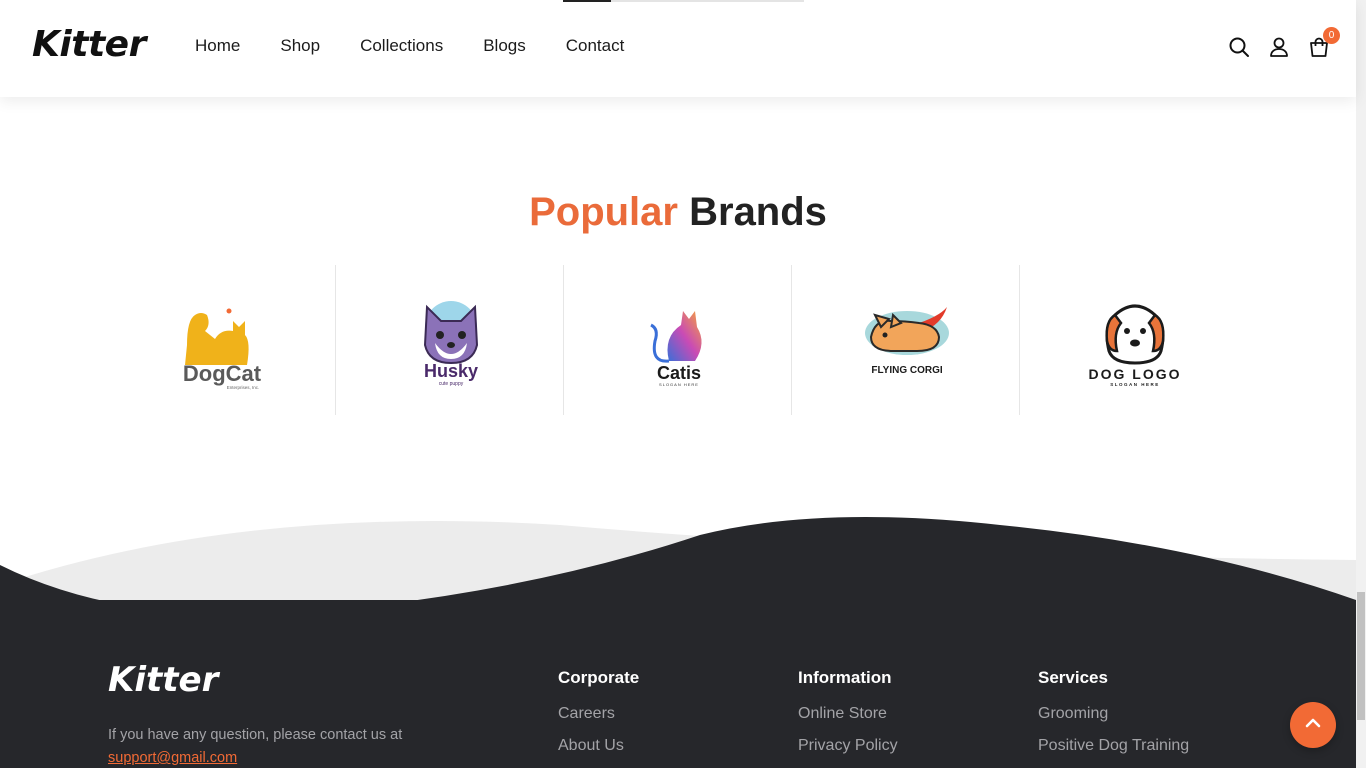 This screenshot has width=1366, height=768. I want to click on brand-sub-text: cute puppy, so click(450, 384).